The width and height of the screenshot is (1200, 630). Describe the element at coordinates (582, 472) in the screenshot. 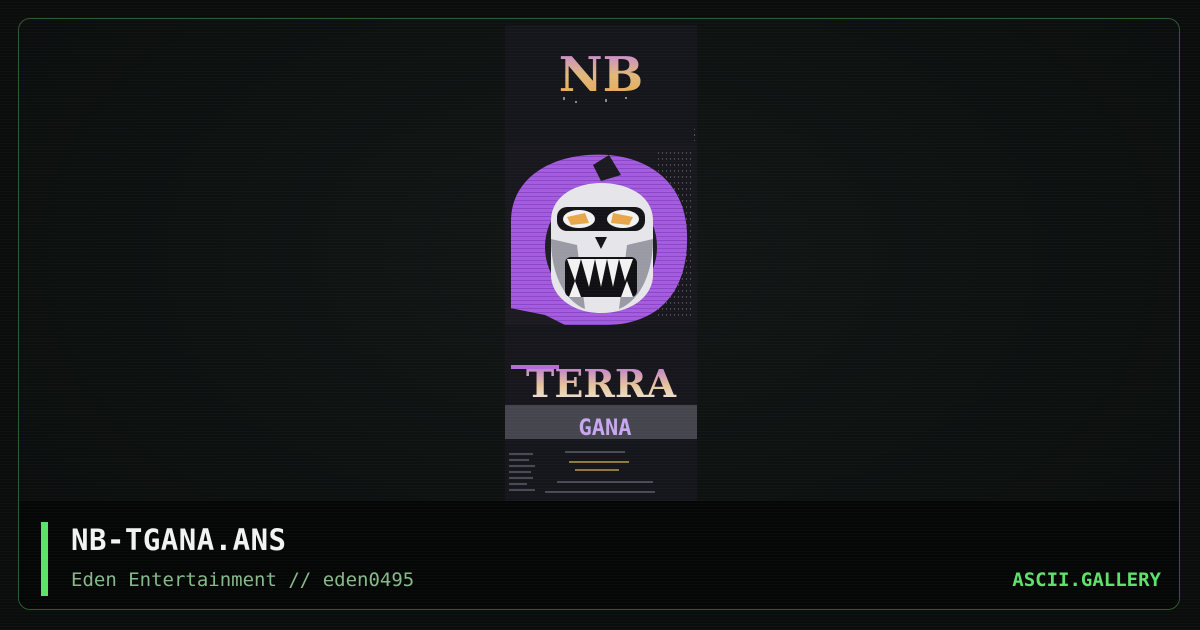

I see `ansi-info-text` at that location.